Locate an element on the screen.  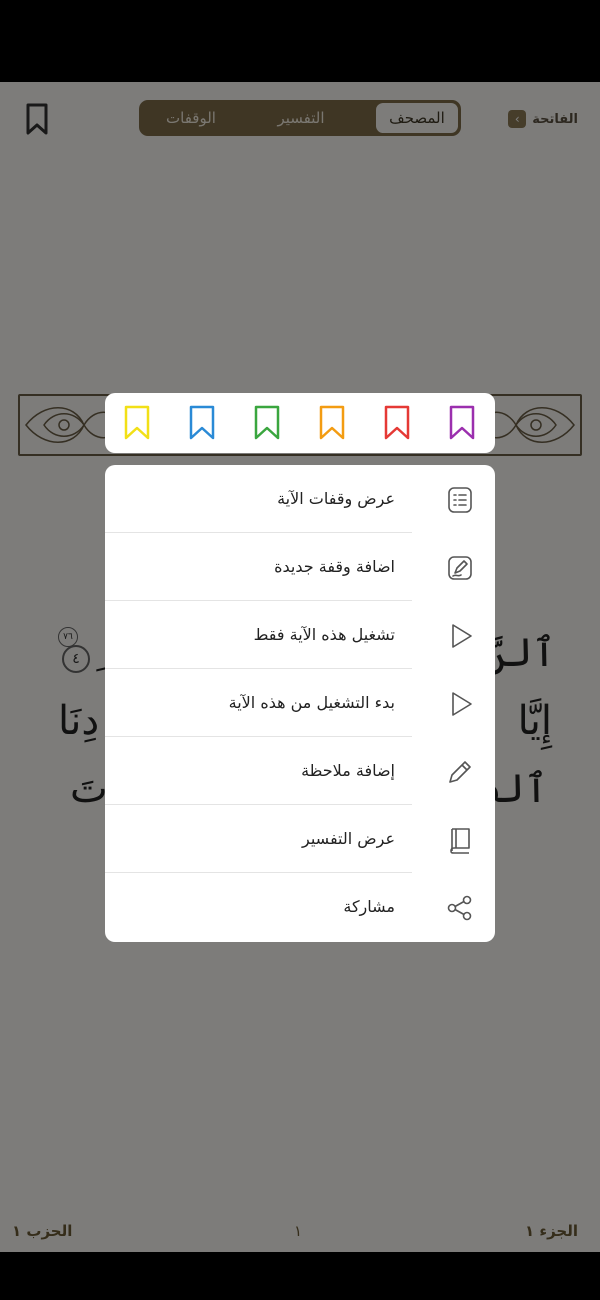
menu-item-view-tafsir: عرض التفسير is located at coordinates (300, 839).